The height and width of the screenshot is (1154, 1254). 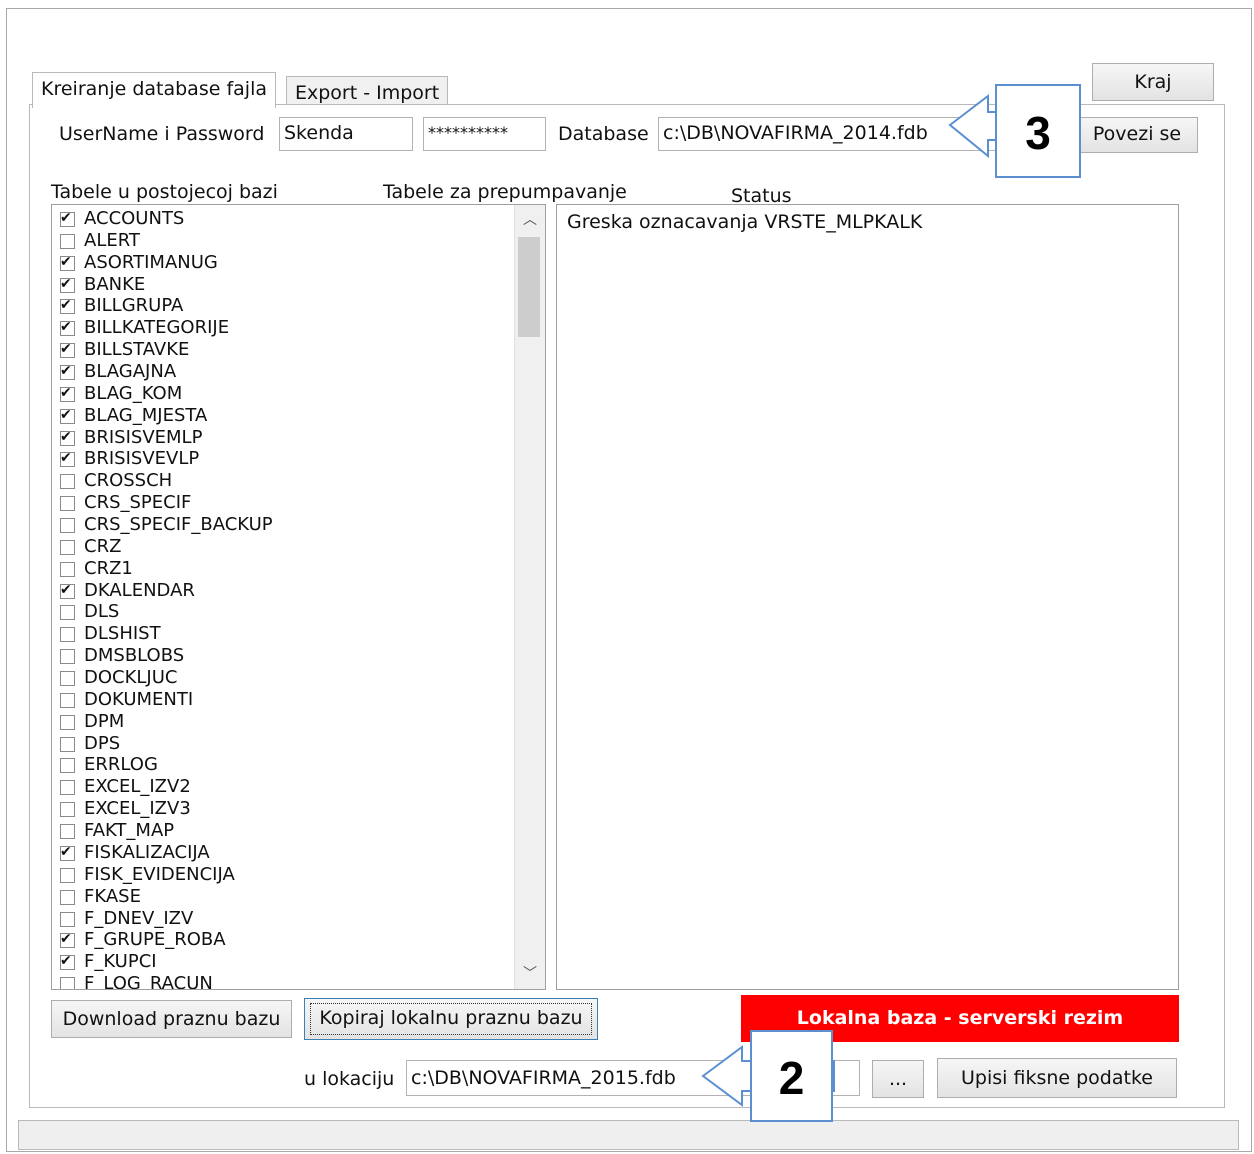 What do you see at coordinates (286, 919) in the screenshot?
I see `table-list-item: F_DNEV_IZV` at bounding box center [286, 919].